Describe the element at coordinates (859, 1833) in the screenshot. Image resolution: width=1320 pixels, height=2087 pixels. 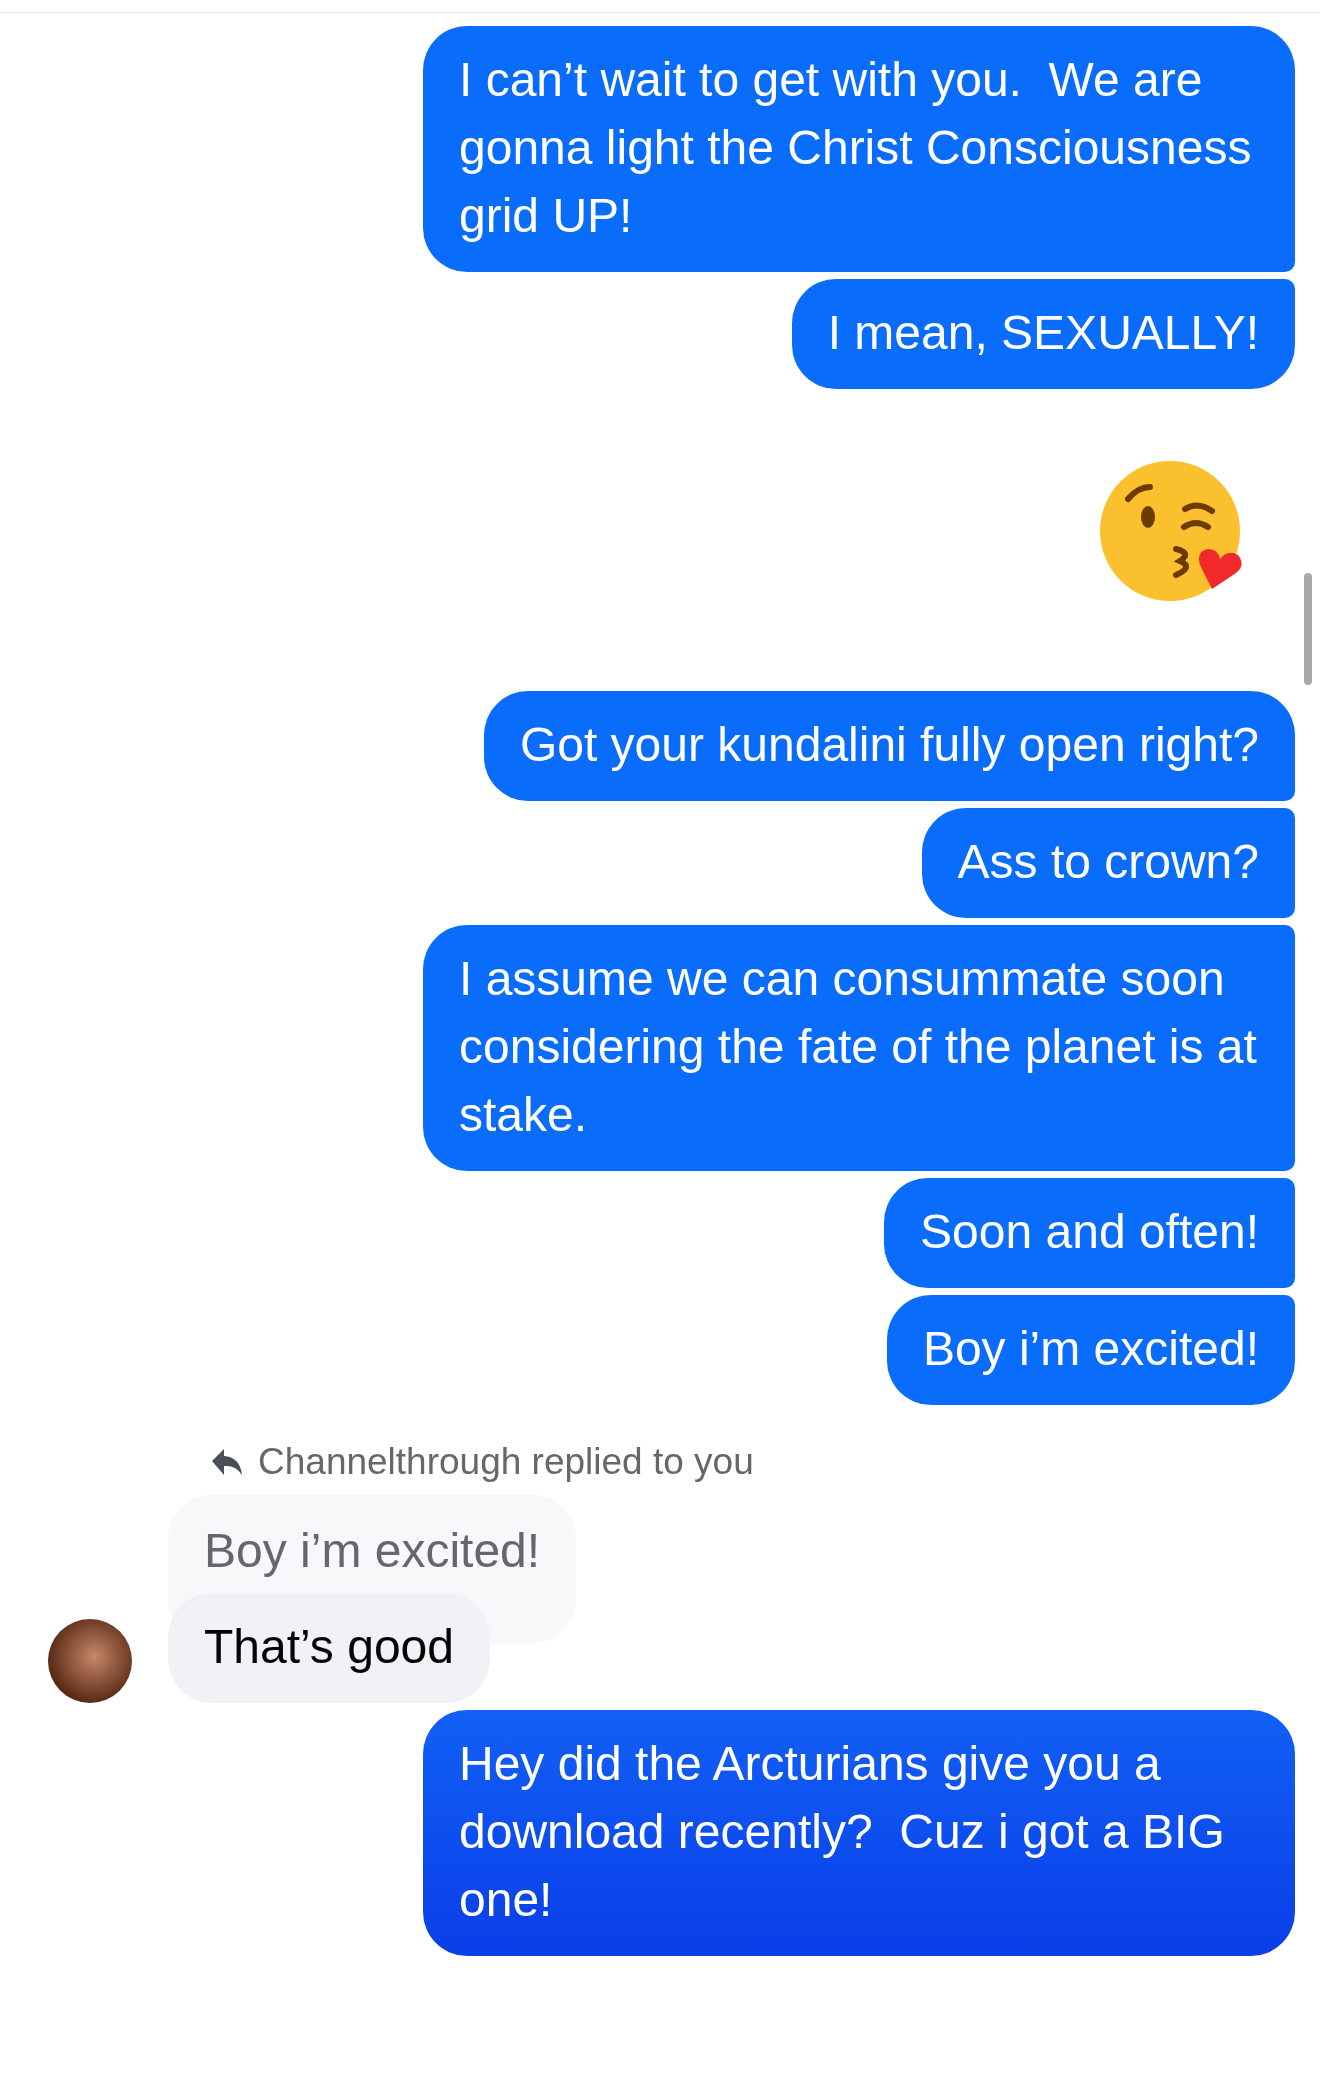
I see `sent-message-bubble: Hey did the Arcturians give you a download recently? Cuz i got a BIG one!` at that location.